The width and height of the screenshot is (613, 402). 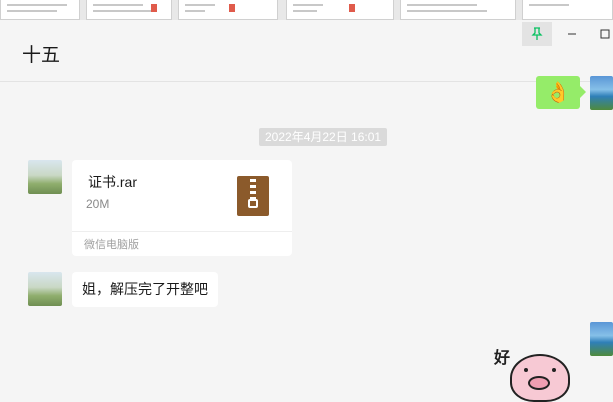 I want to click on pin-icon, so click(x=537, y=33).